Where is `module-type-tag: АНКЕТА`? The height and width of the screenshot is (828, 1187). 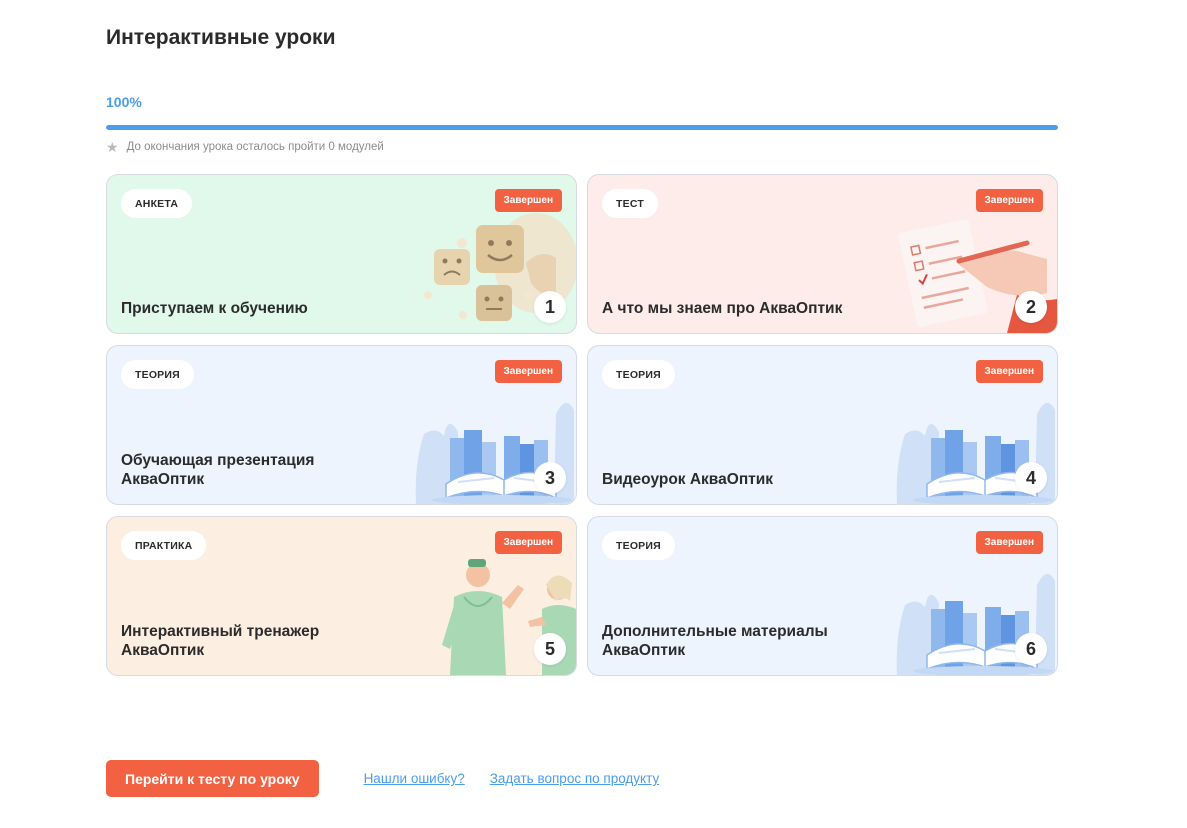
module-type-tag: АНКЕТА is located at coordinates (157, 203).